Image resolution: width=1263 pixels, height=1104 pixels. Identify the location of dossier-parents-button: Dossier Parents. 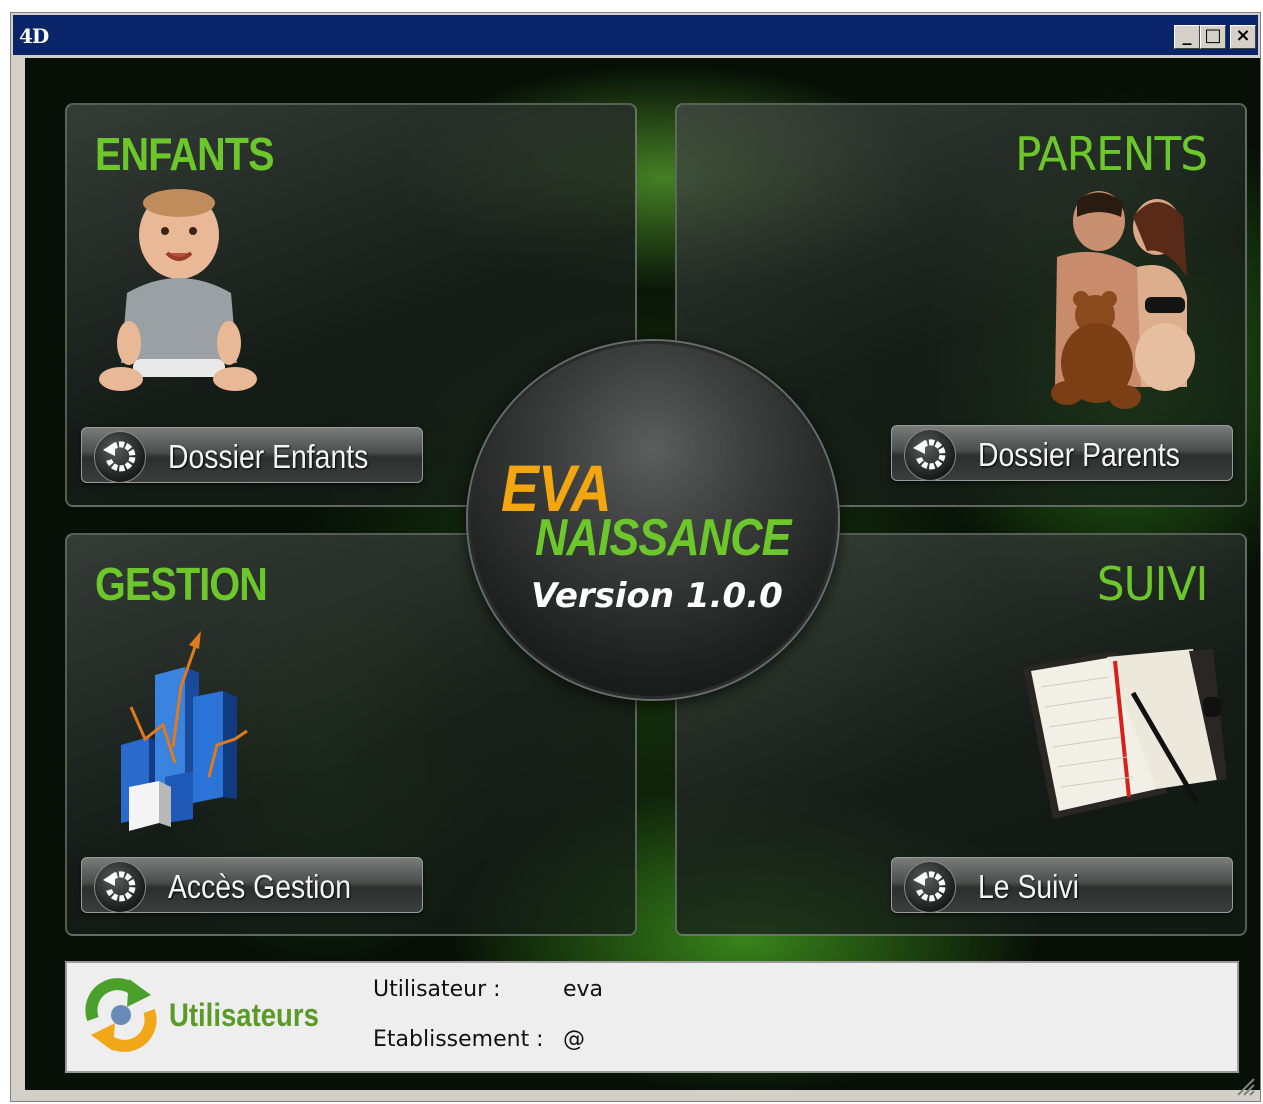
(1062, 453).